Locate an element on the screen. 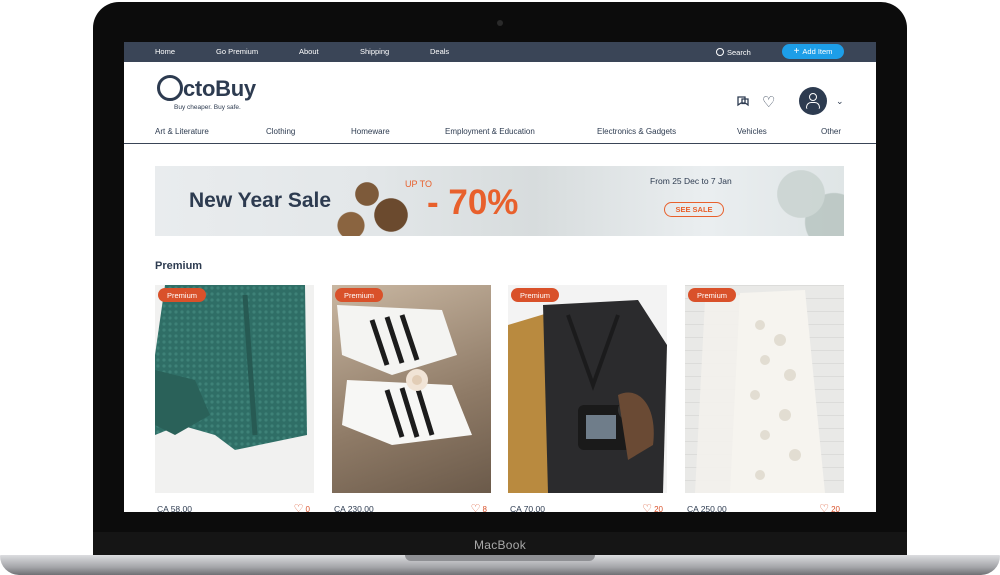 This screenshot has height=575, width=1000. like-count: 0 is located at coordinates (307, 508).